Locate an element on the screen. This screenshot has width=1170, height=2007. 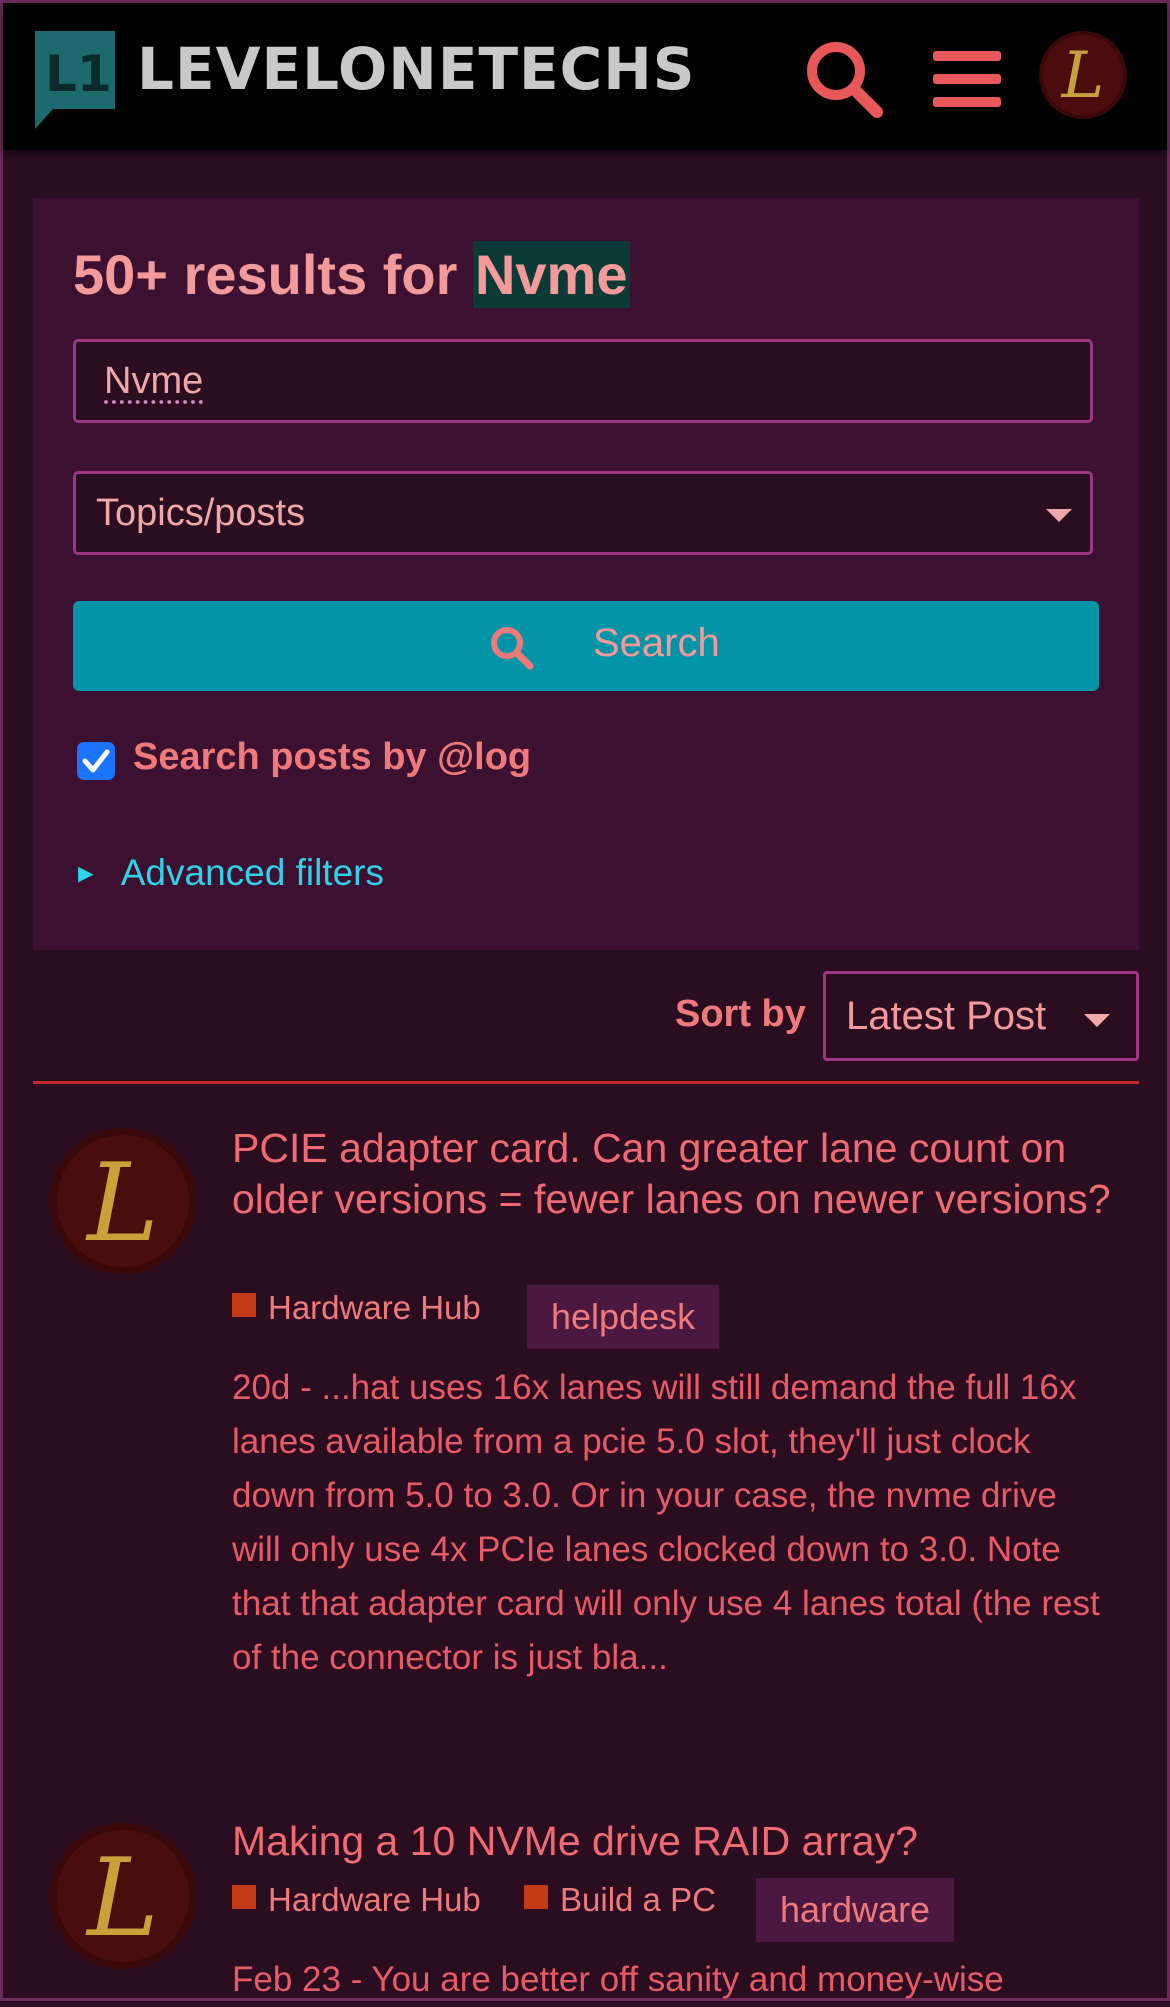
search-input-value: Nvme is located at coordinates (153, 381).